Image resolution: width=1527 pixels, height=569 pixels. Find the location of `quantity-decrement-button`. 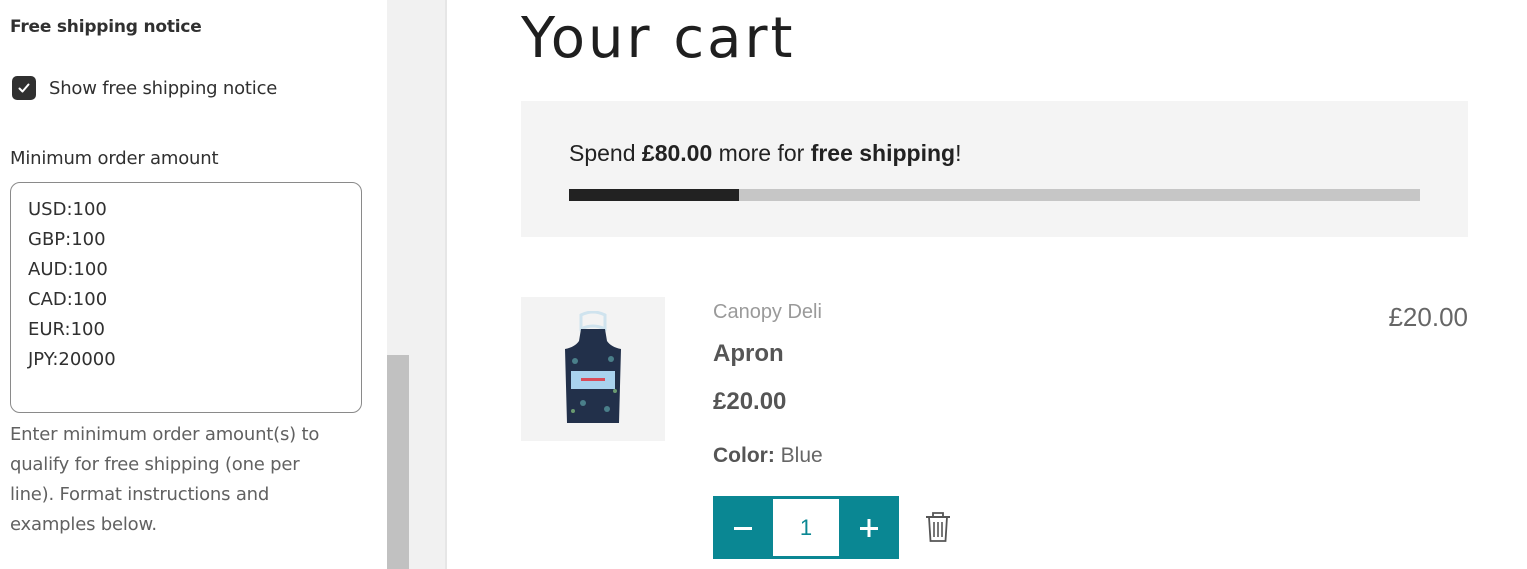

quantity-decrement-button is located at coordinates (743, 527).